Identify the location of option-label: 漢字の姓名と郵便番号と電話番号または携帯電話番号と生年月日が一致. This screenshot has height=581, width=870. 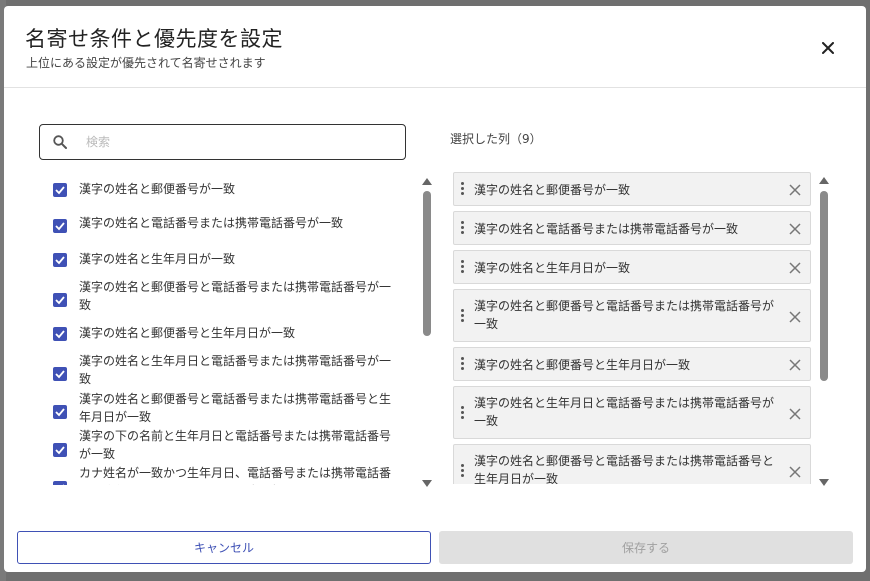
(235, 408).